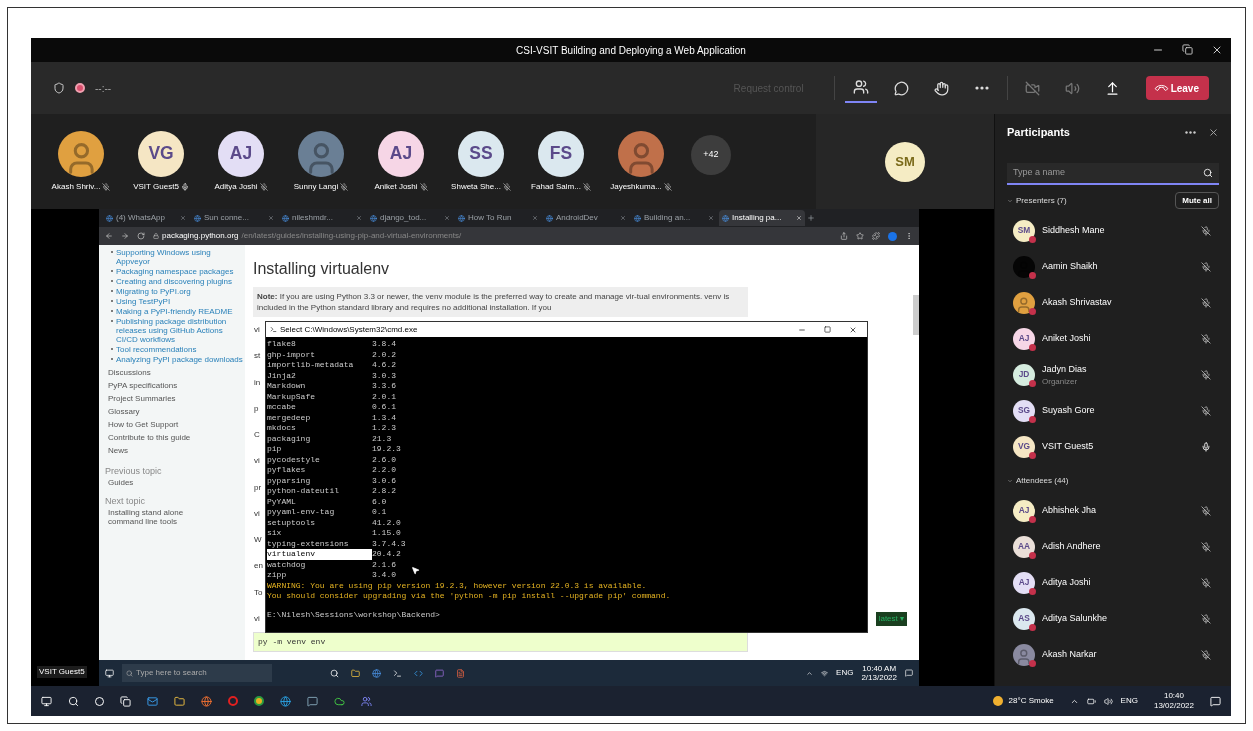 The image size is (1253, 731). I want to click on browser-icon, so click(376, 673).